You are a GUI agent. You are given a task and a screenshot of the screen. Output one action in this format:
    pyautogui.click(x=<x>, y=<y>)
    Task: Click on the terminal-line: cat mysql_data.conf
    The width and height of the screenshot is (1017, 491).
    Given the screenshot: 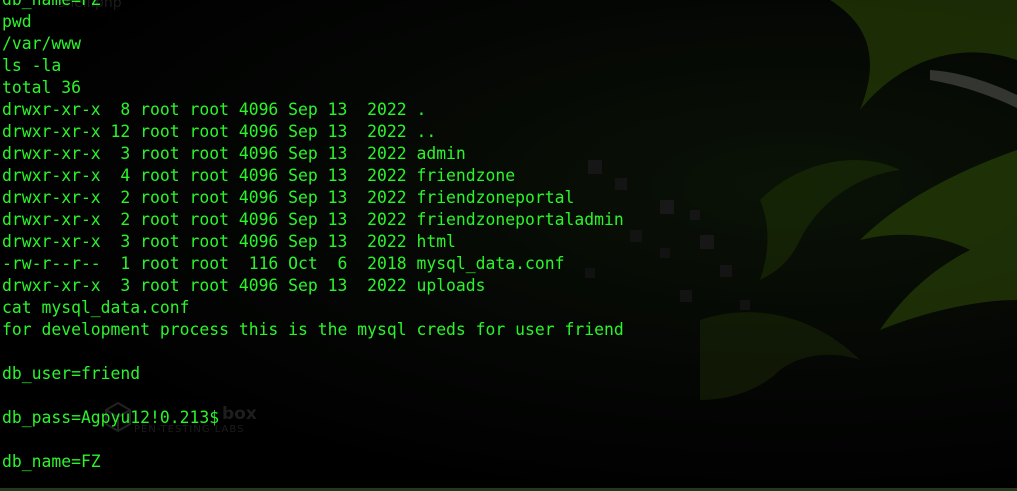 What is the action you would take?
    pyautogui.click(x=96, y=307)
    